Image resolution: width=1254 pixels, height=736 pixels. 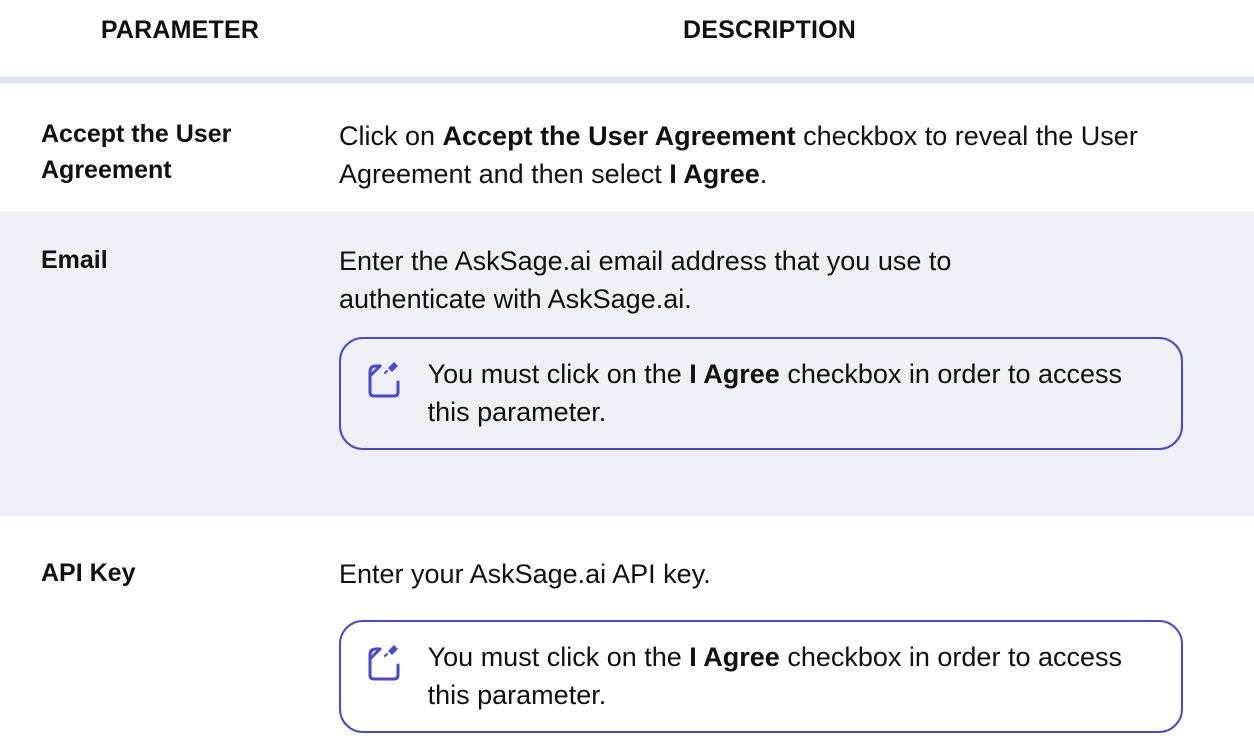 What do you see at coordinates (769, 30) in the screenshot?
I see `header-description: DESCRIPTION` at bounding box center [769, 30].